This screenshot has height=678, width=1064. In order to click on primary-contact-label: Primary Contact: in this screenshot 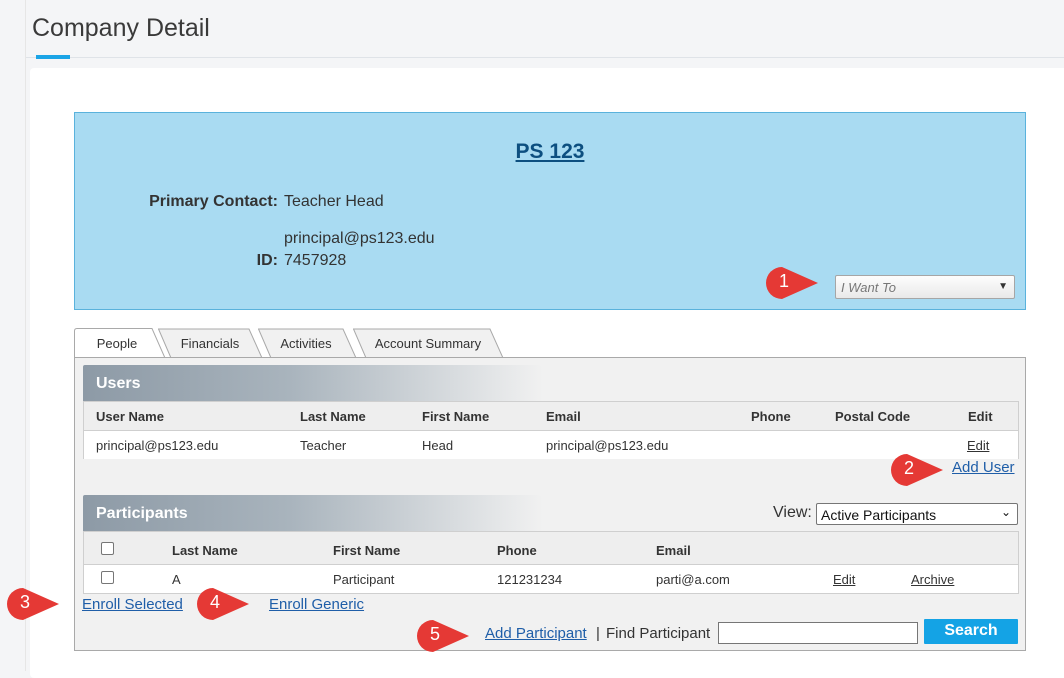, I will do `click(213, 201)`.